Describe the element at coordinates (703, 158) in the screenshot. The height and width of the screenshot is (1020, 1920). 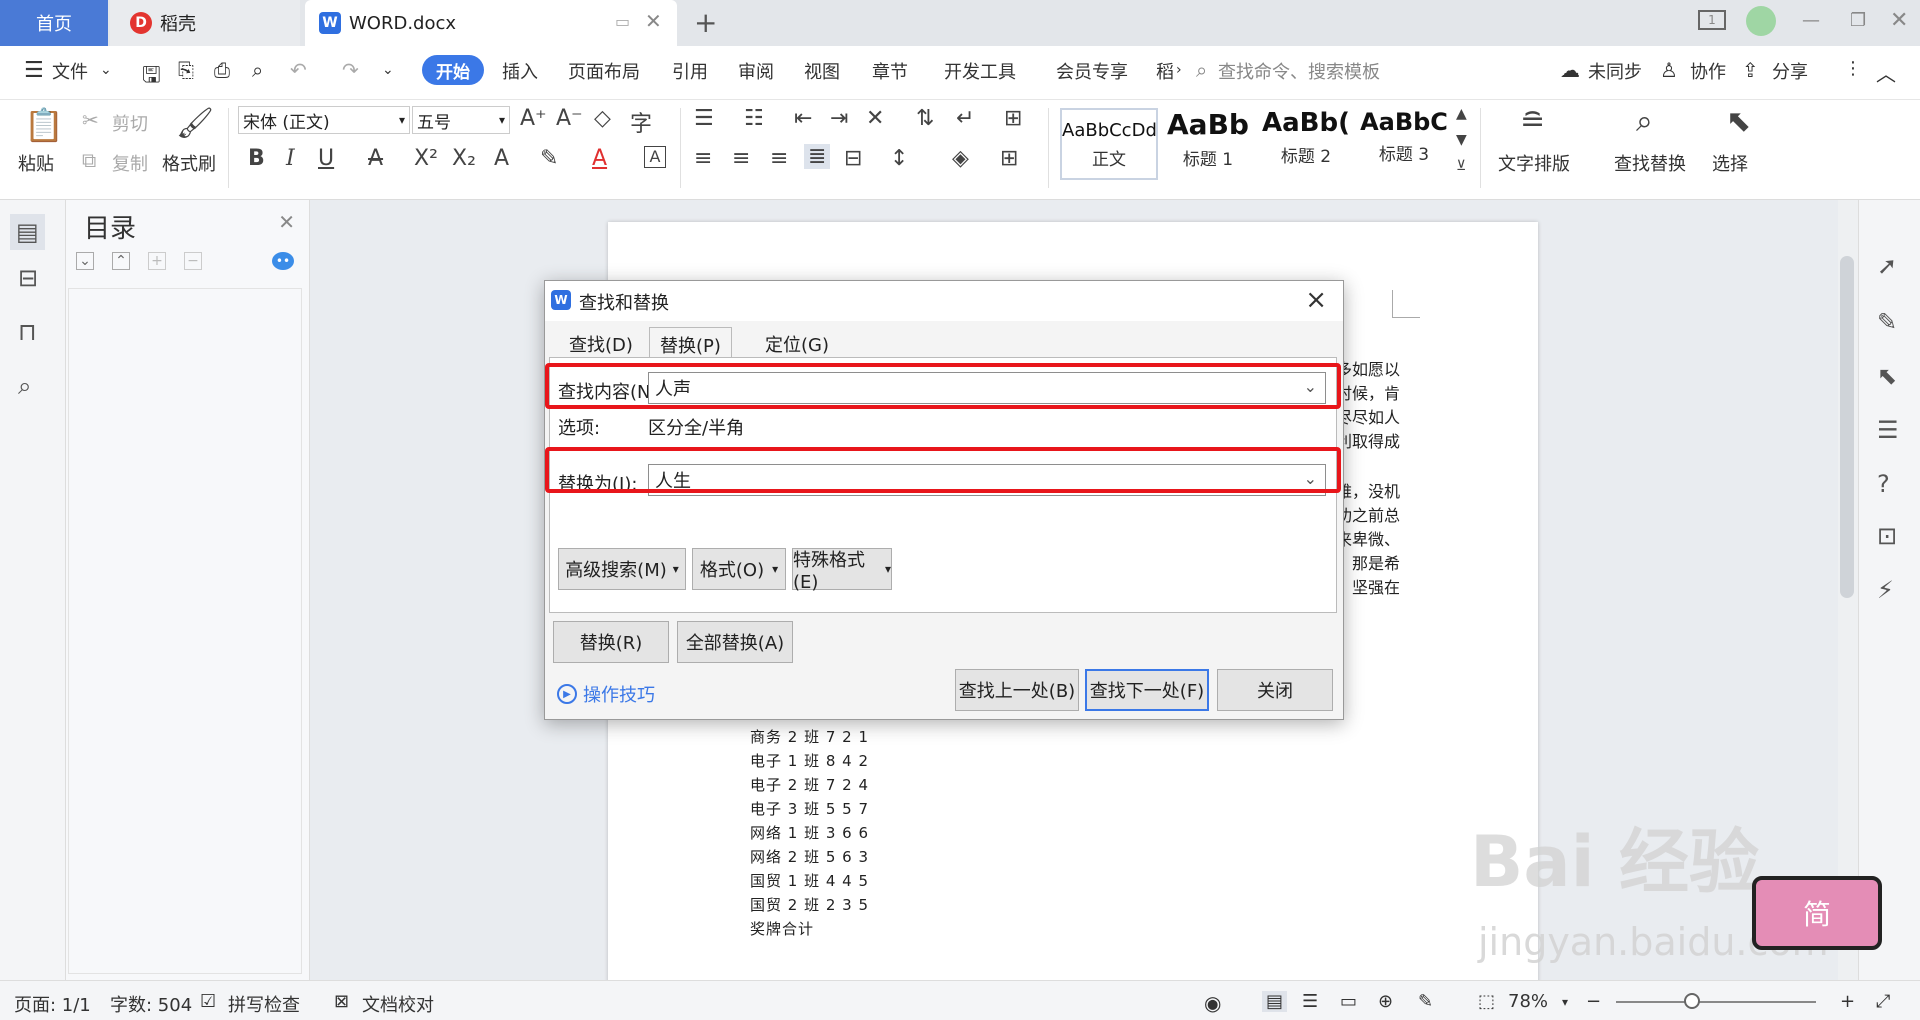
I see `align-left-icon: ≡` at that location.